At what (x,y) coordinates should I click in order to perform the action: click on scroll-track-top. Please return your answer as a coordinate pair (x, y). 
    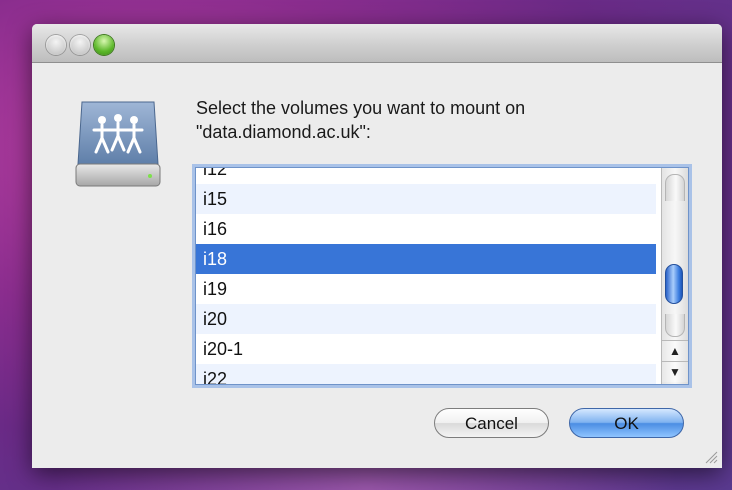
    Looking at the image, I should click on (675, 187).